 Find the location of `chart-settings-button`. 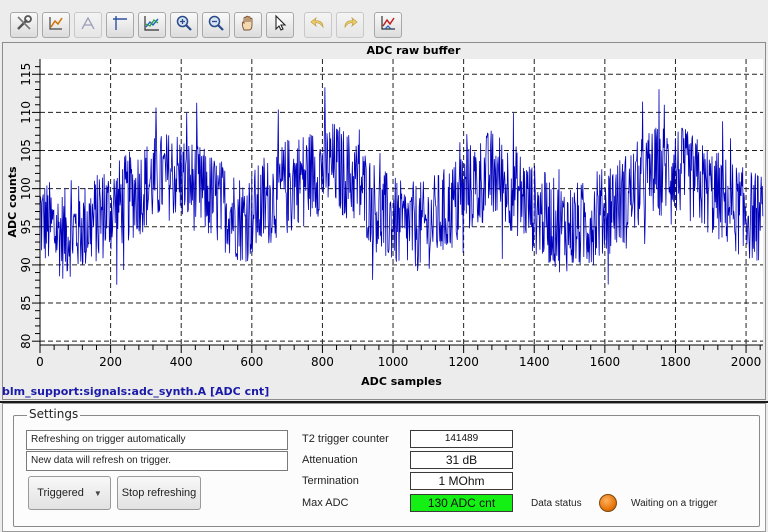

chart-settings-button is located at coordinates (388, 25).